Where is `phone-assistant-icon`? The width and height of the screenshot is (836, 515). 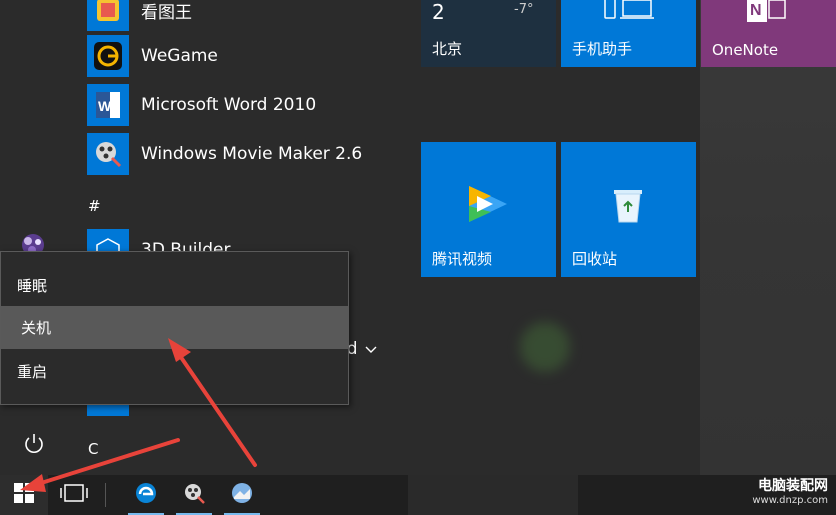
phone-assistant-icon is located at coordinates (629, 12).